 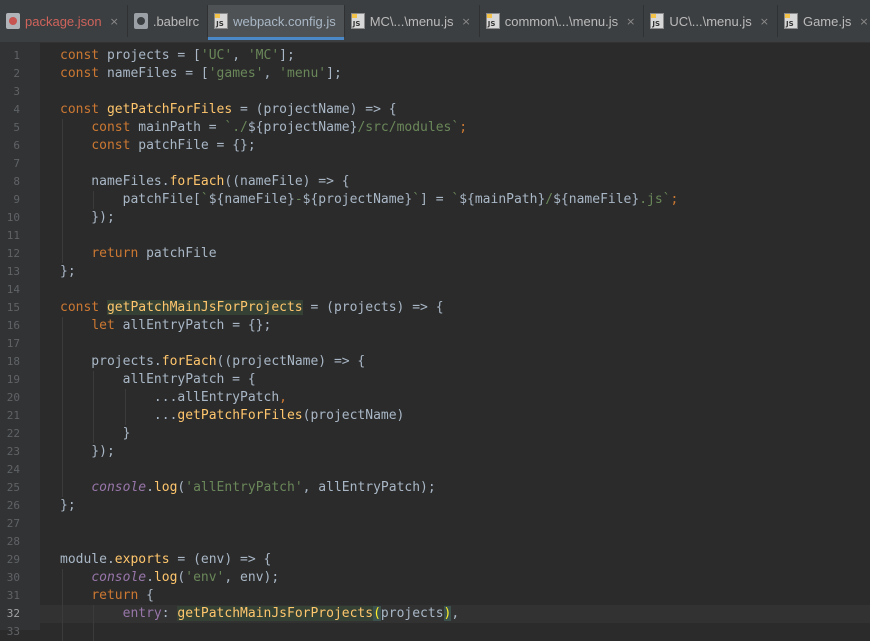 I want to click on code-line: module.exports = (env) => {, so click(x=165, y=560).